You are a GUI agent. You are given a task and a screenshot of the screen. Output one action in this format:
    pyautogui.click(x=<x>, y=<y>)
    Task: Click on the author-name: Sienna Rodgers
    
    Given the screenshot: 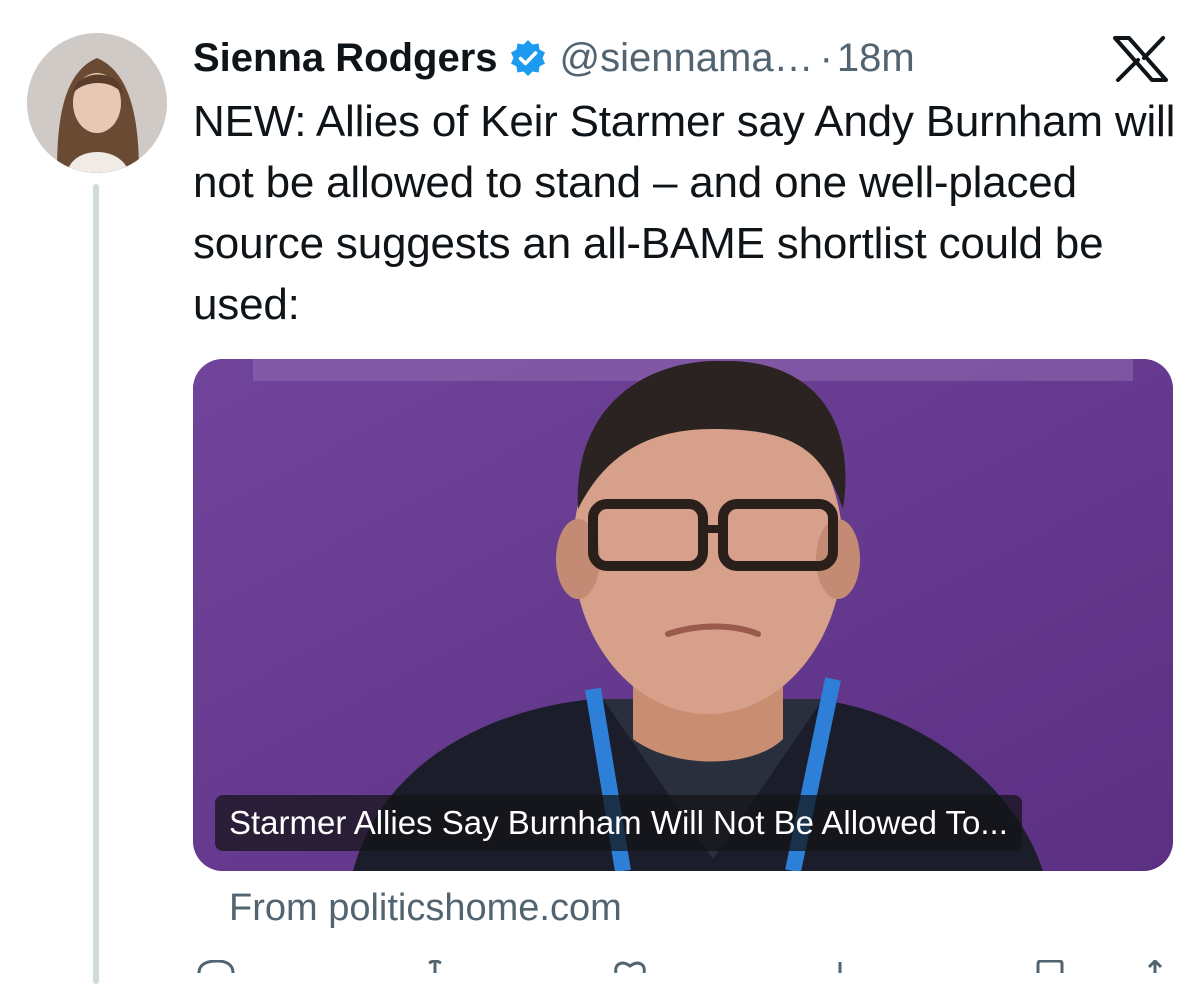 What is the action you would take?
    pyautogui.click(x=345, y=58)
    